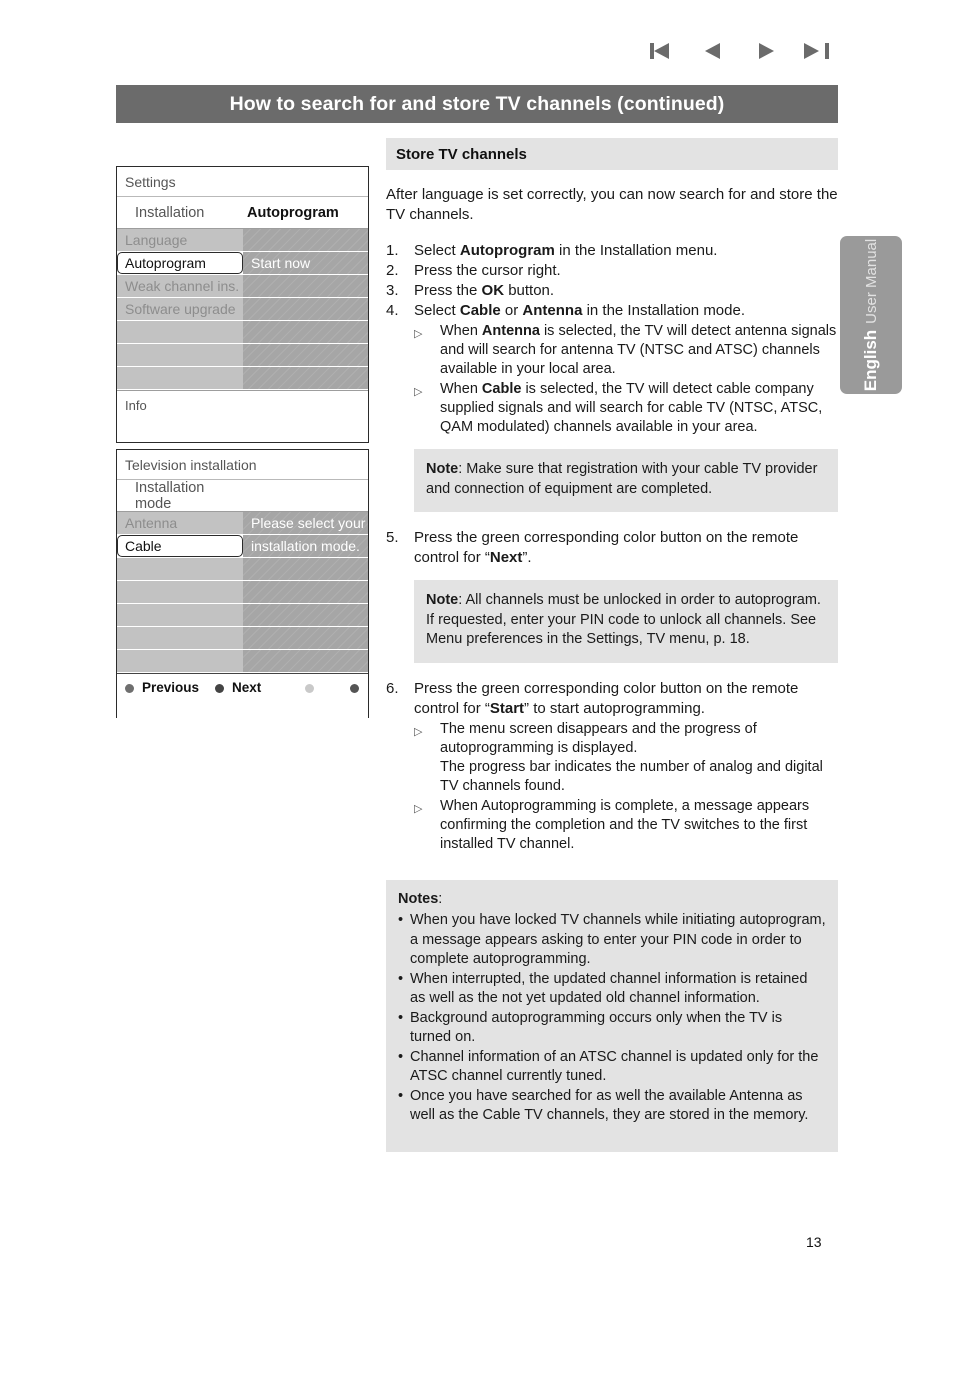 Image resolution: width=954 pixels, height=1378 pixels. I want to click on procedure-step: 2. Press the cursor right., so click(612, 271).